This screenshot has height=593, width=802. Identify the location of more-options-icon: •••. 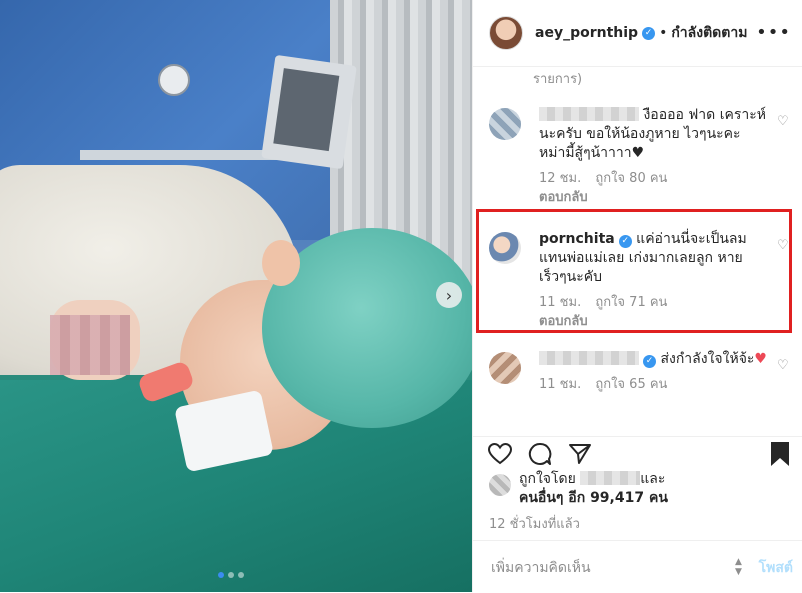
(773, 32).